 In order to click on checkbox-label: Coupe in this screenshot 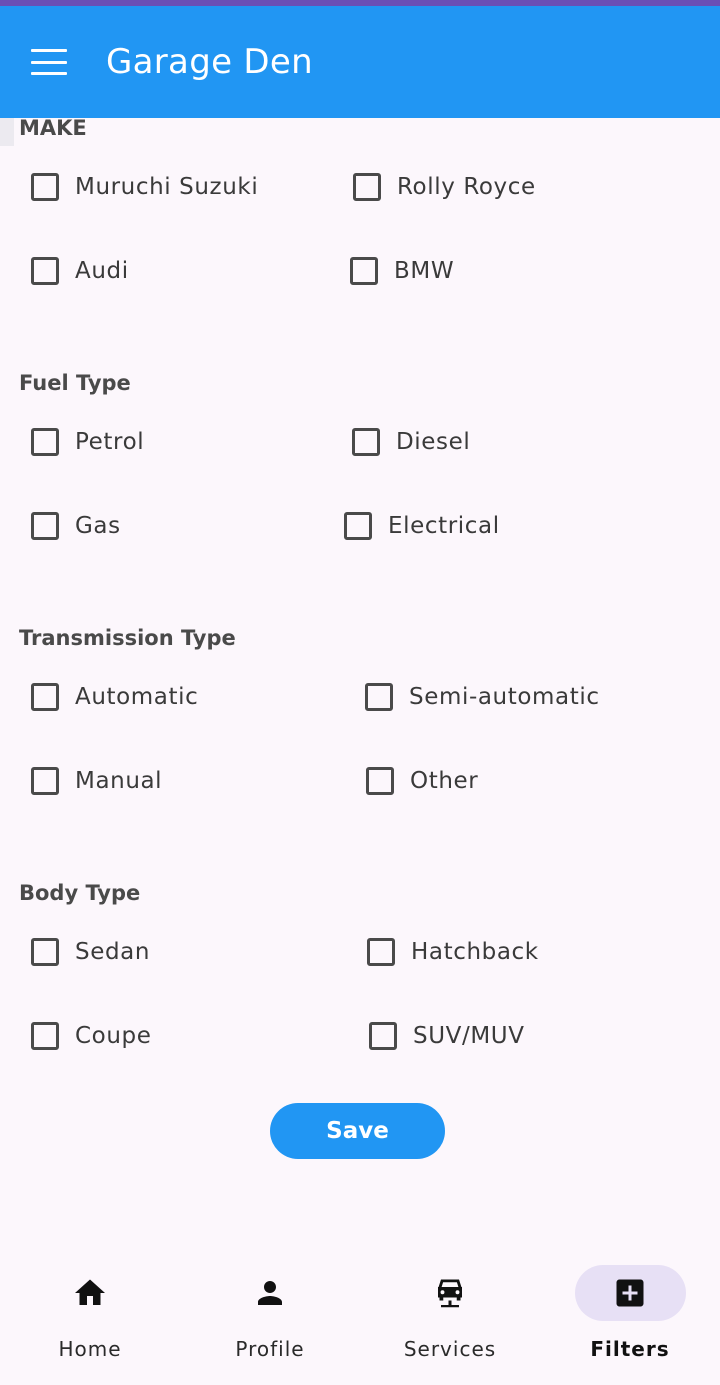, I will do `click(113, 1036)`.